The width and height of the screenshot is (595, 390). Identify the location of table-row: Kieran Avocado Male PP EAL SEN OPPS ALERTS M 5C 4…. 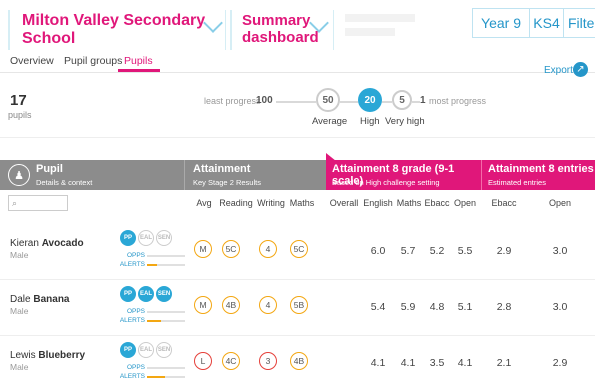
(297, 252).